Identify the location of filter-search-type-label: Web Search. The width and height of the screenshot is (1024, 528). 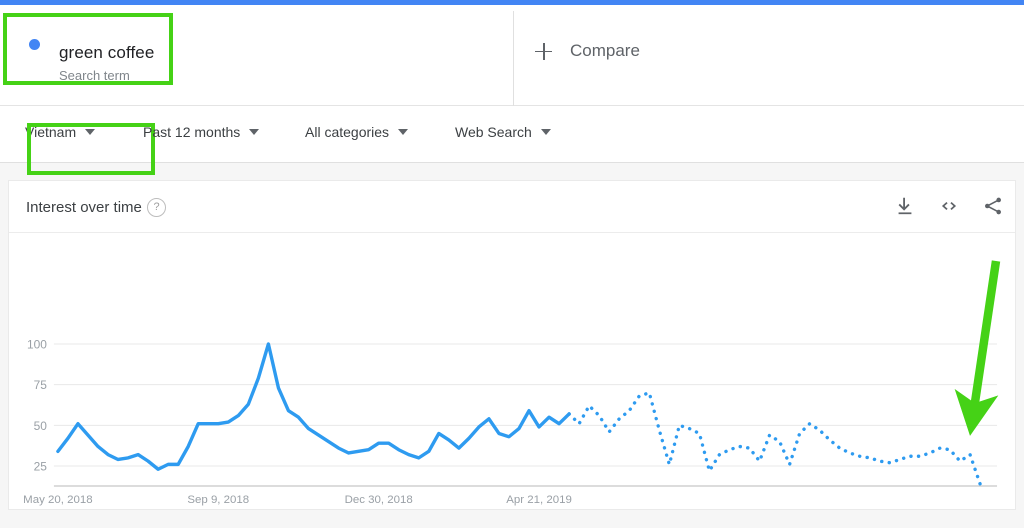
(493, 132).